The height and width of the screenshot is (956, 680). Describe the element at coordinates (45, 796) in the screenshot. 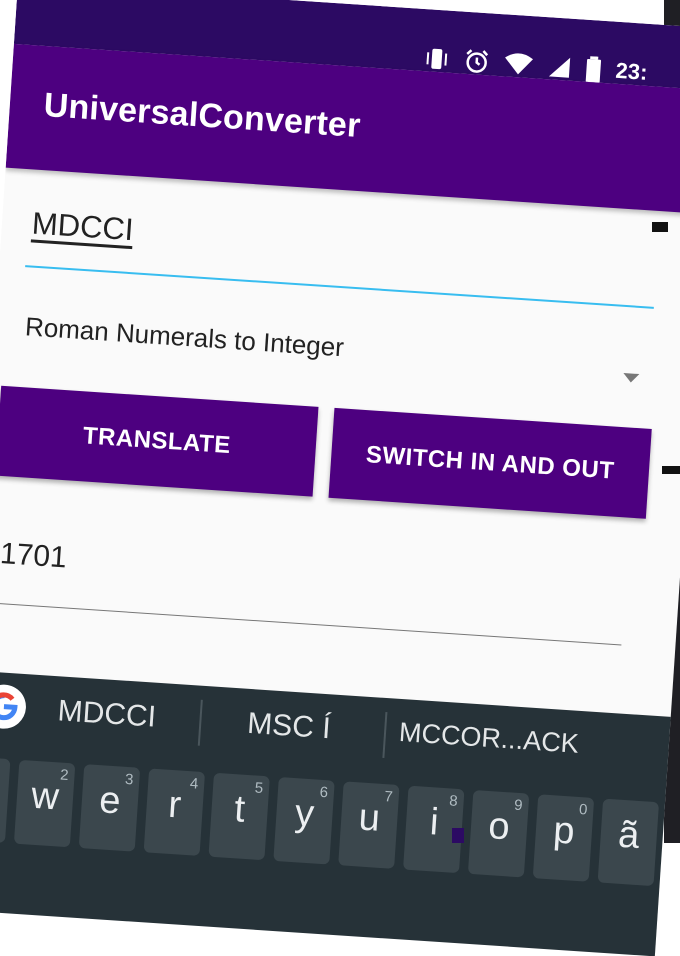

I see `key-letter: w` at that location.